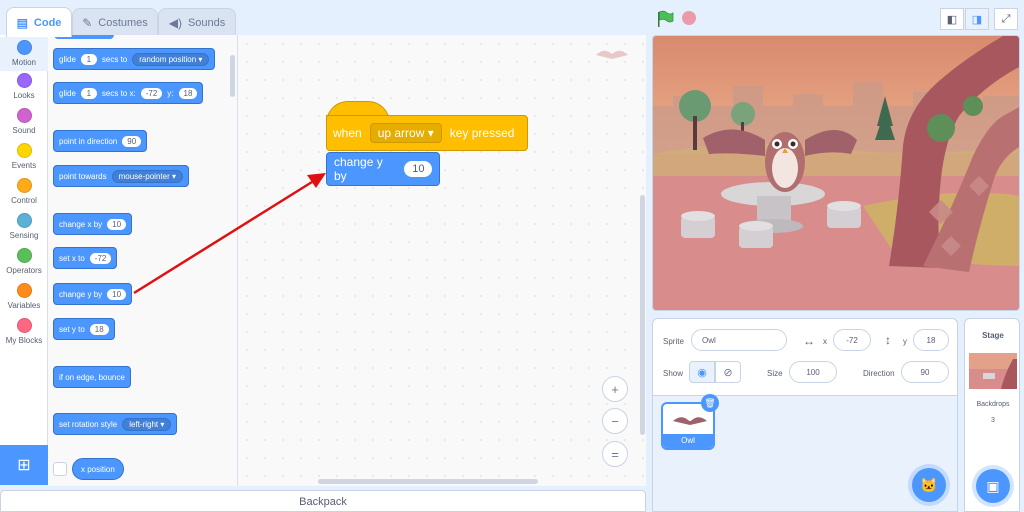 This screenshot has width=1024, height=512. Describe the element at coordinates (642, 315) in the screenshot. I see `script-scrollbar-vertical` at that location.